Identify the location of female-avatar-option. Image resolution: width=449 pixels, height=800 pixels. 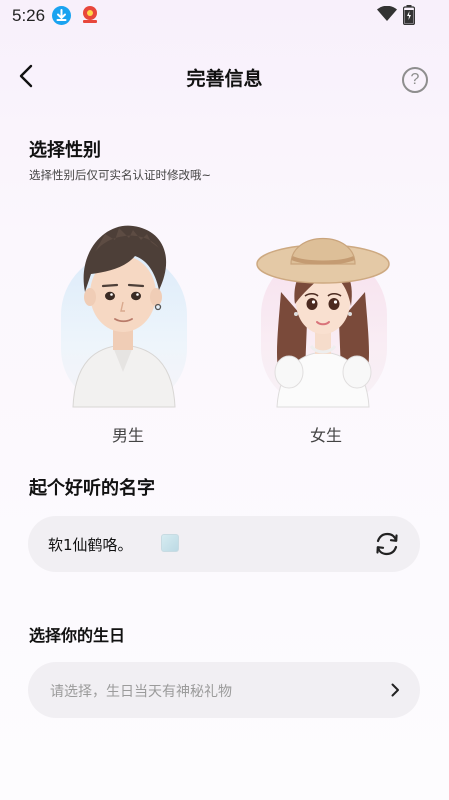
(323, 310).